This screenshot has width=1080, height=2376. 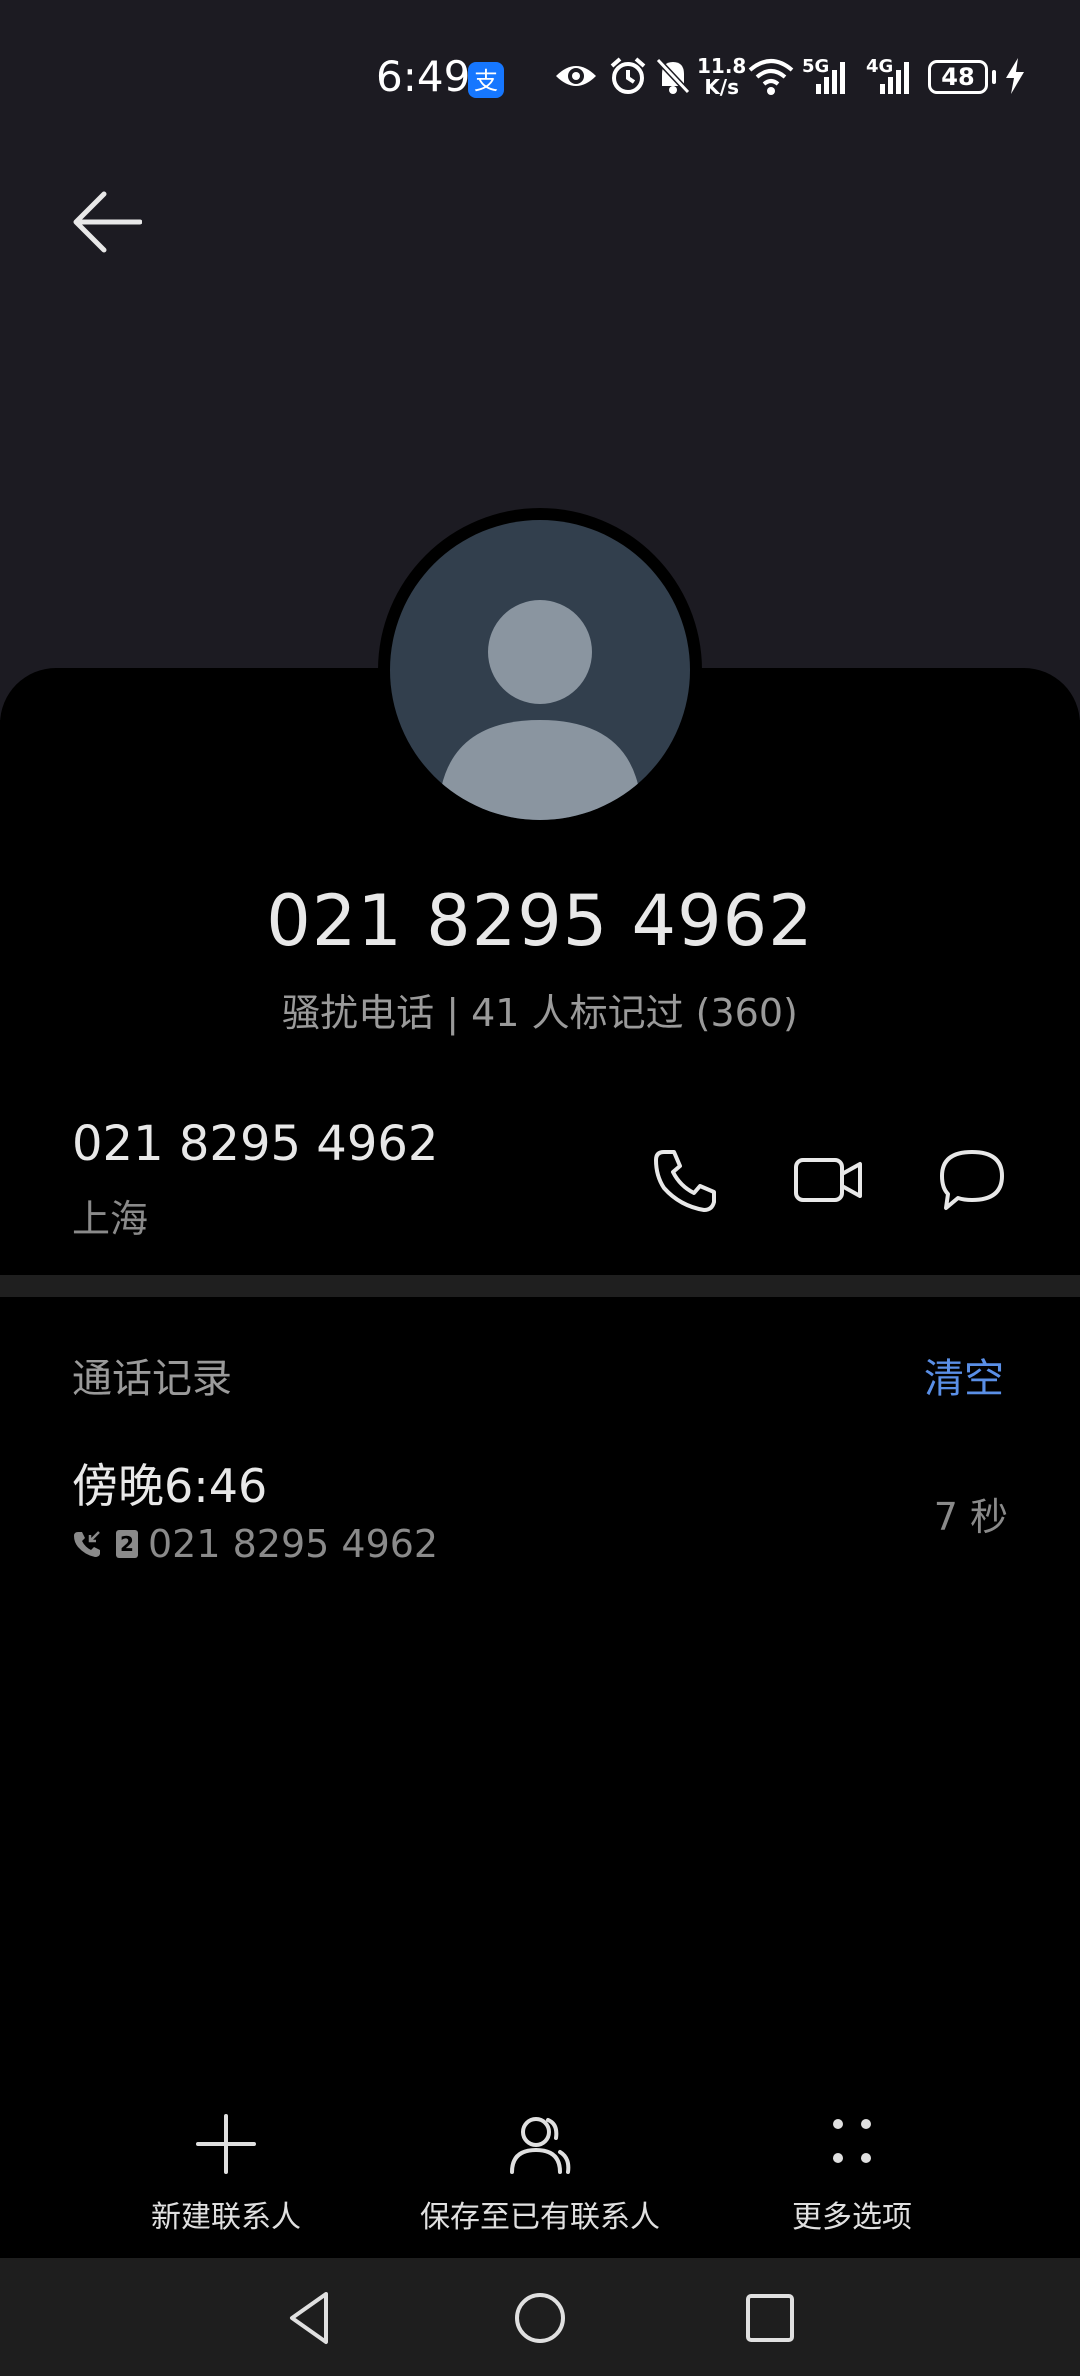 I want to click on nav-back-icon, so click(x=310, y=2318).